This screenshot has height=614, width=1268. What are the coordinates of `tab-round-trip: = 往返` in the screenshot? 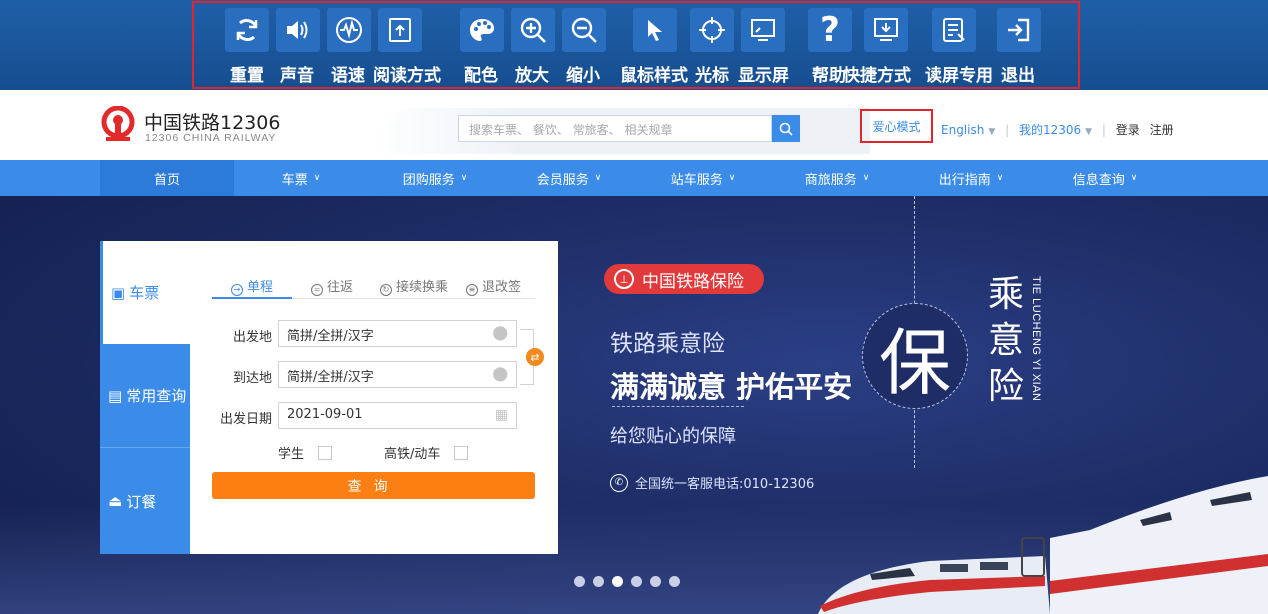 It's located at (332, 286).